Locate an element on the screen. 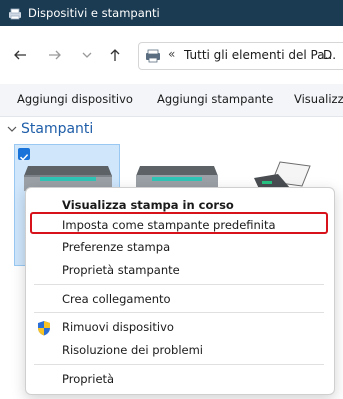  forward-button is located at coordinates (55, 55).